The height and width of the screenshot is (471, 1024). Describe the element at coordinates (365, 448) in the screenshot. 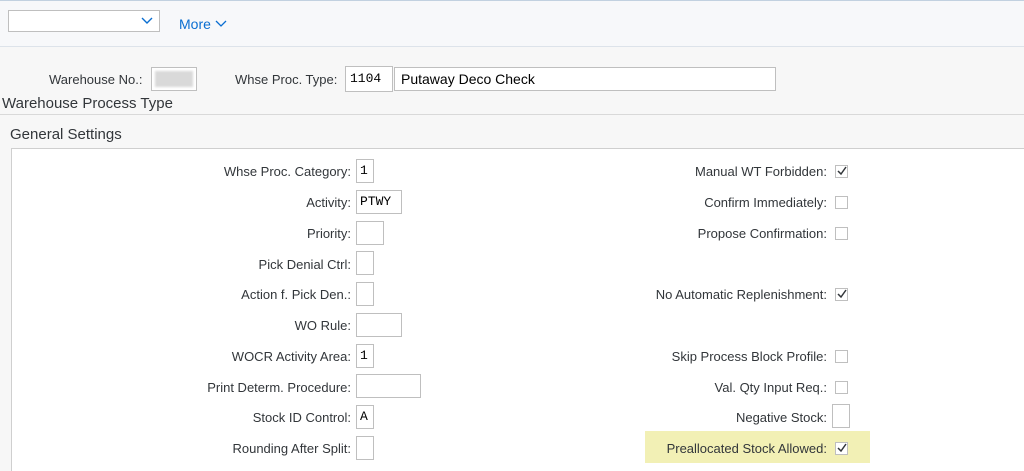

I see `rounding-after-split-field` at that location.